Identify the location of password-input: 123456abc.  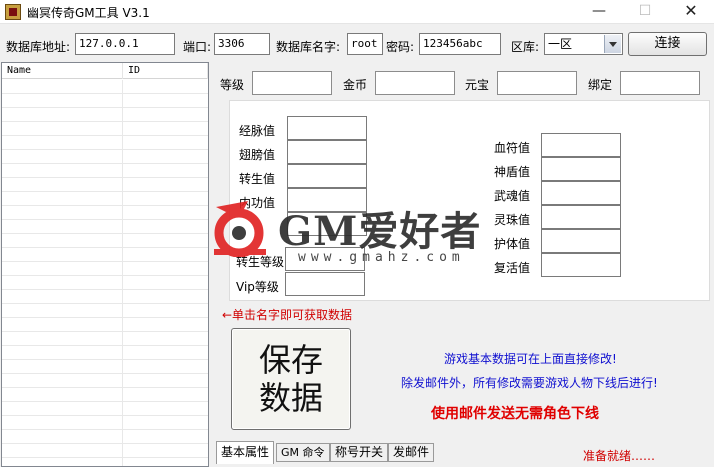
(460, 44).